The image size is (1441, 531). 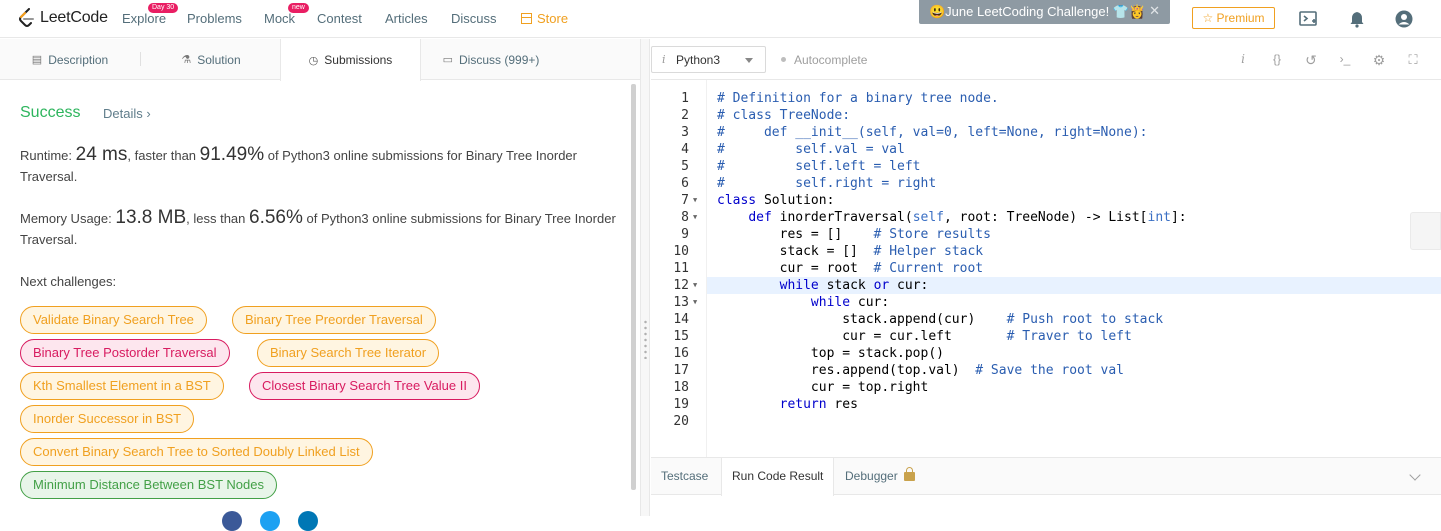 What do you see at coordinates (681, 336) in the screenshot?
I see `line-number: 15` at bounding box center [681, 336].